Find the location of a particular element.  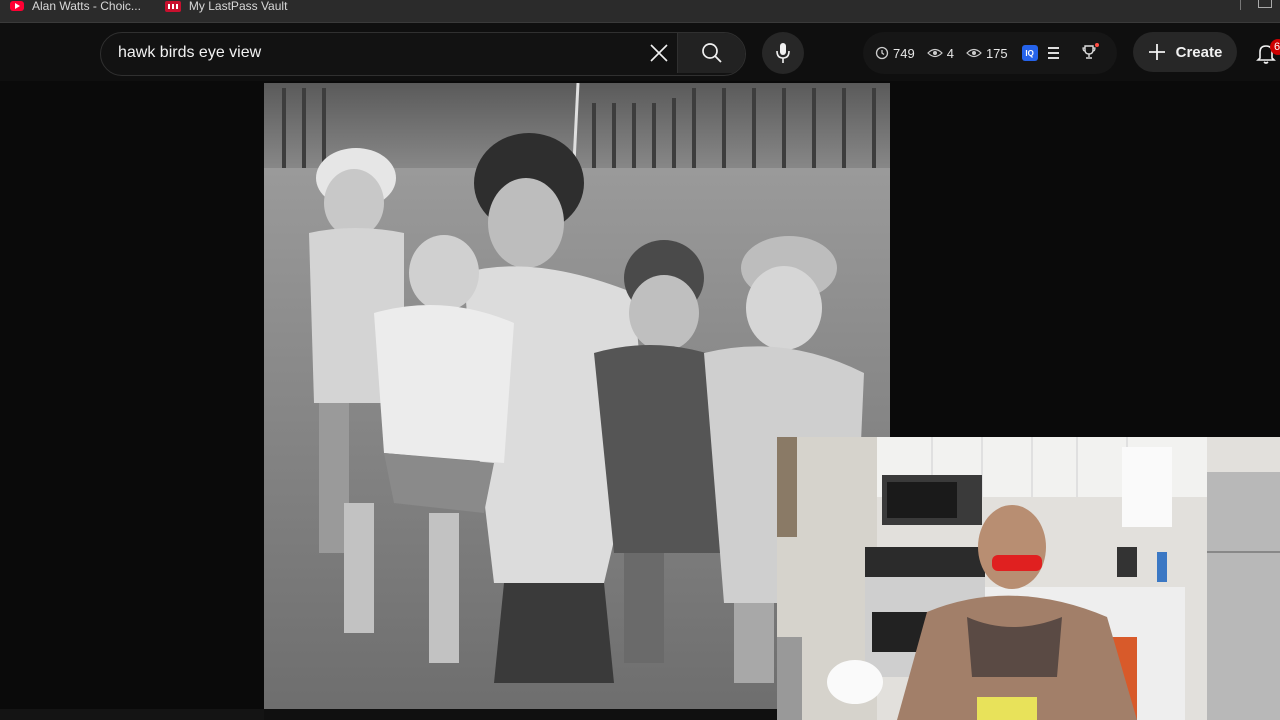

extension-stats-bar: 749 4 175 IQ is located at coordinates (990, 53).